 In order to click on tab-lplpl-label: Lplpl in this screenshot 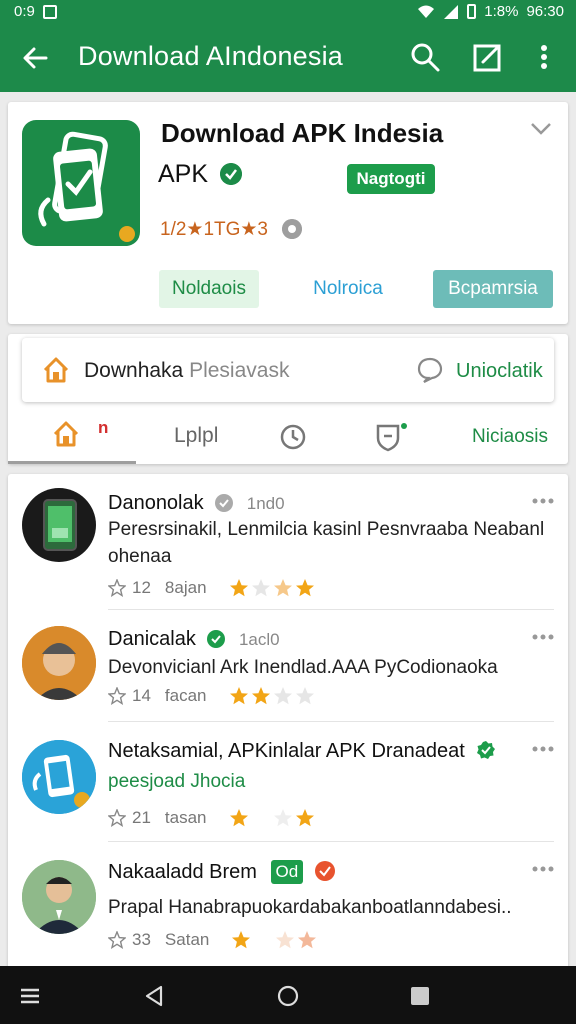, I will do `click(196, 435)`.